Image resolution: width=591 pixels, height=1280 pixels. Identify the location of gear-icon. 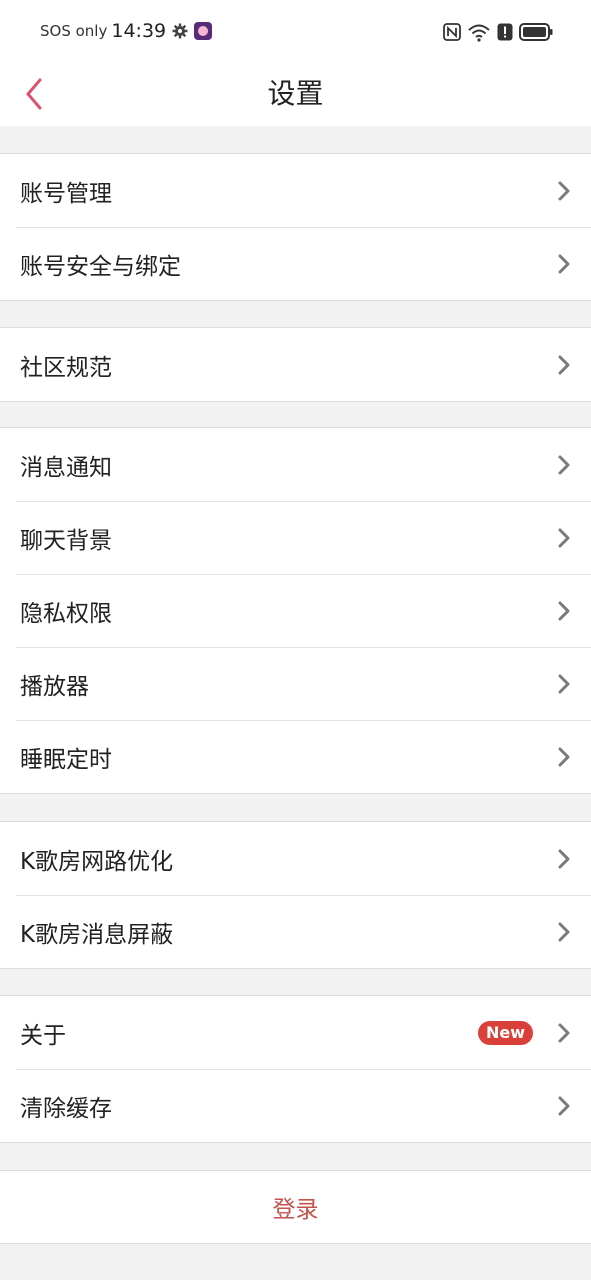
(180, 31).